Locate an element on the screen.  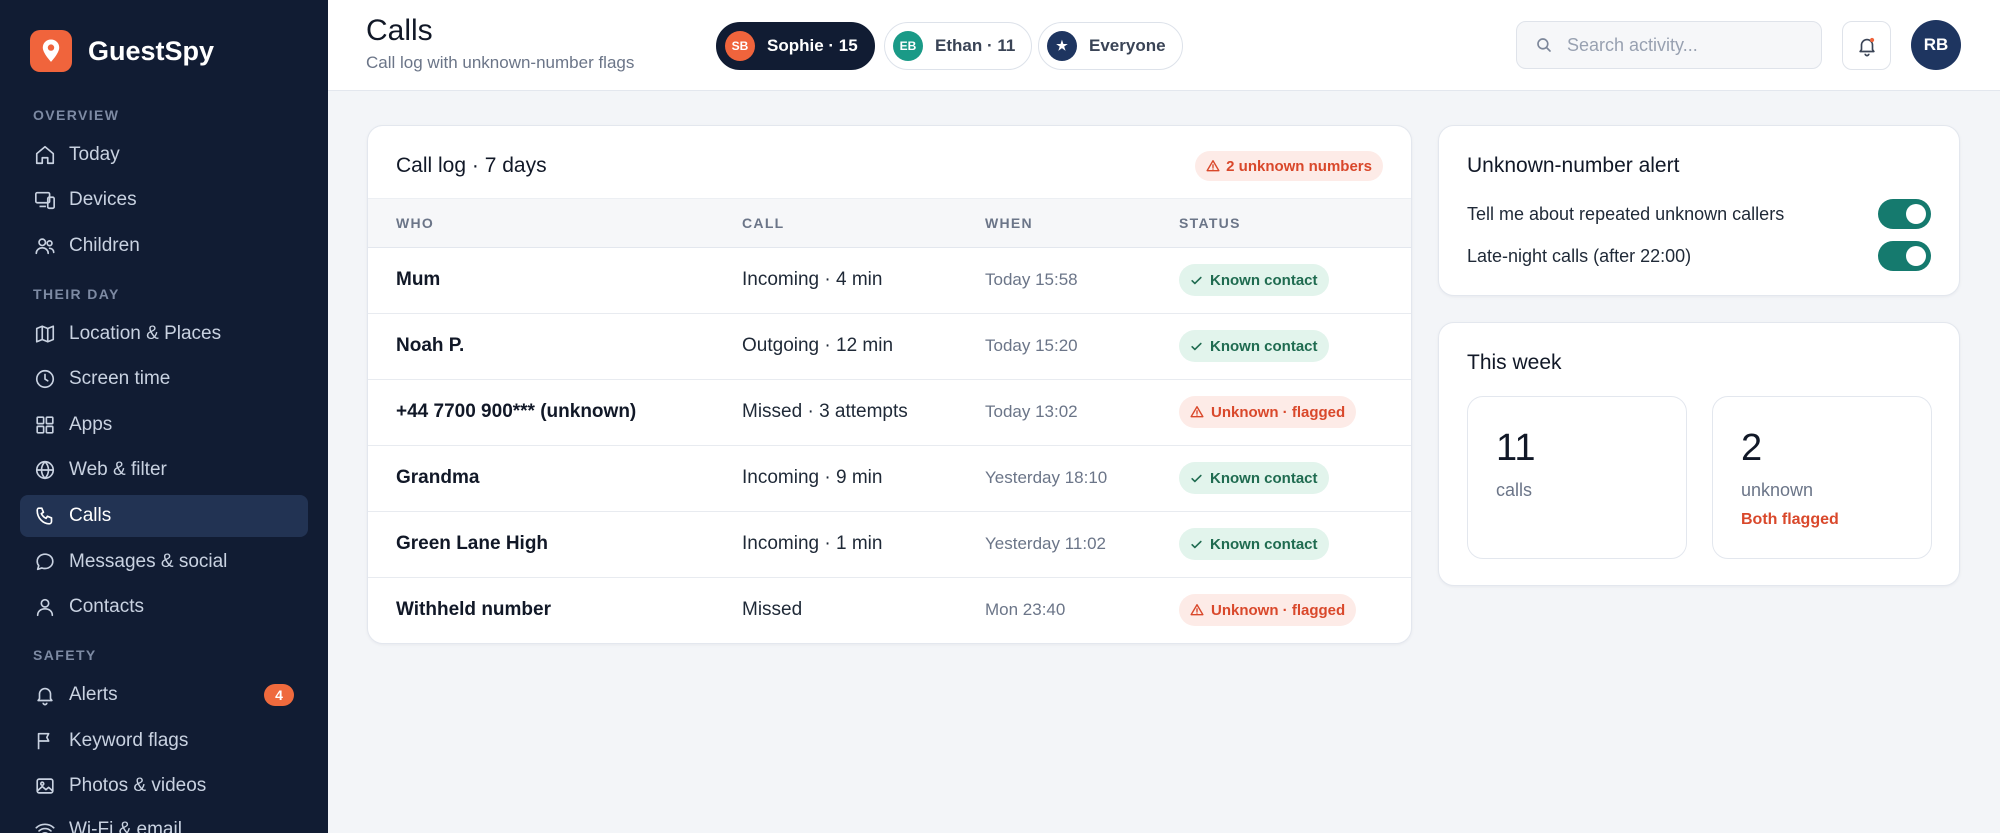
section-label-safety: SAFETY is located at coordinates (65, 655).